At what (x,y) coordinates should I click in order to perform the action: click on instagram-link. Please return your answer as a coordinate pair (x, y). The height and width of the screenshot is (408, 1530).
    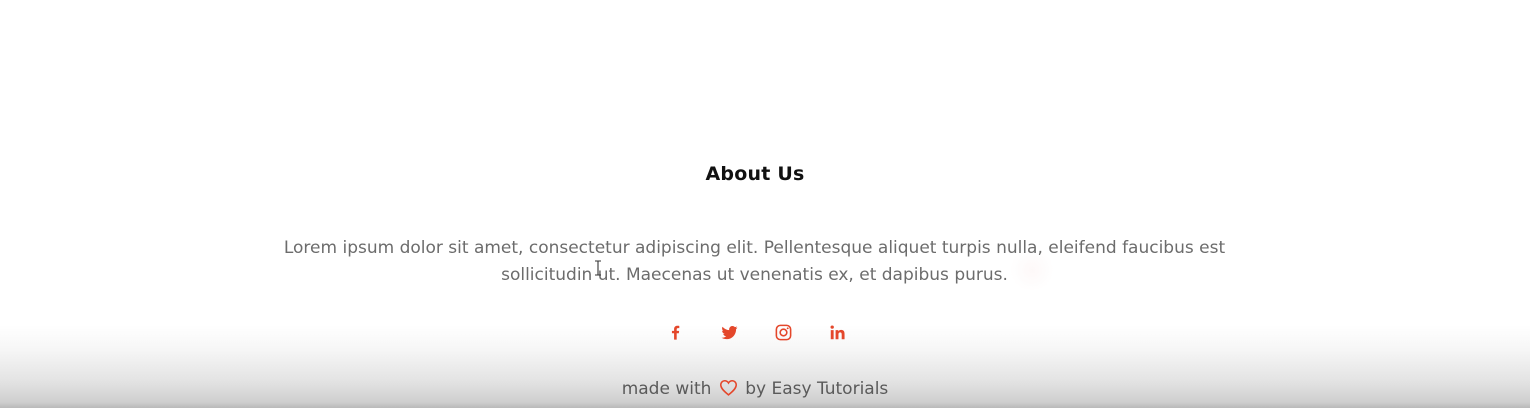
    Looking at the image, I should click on (783, 332).